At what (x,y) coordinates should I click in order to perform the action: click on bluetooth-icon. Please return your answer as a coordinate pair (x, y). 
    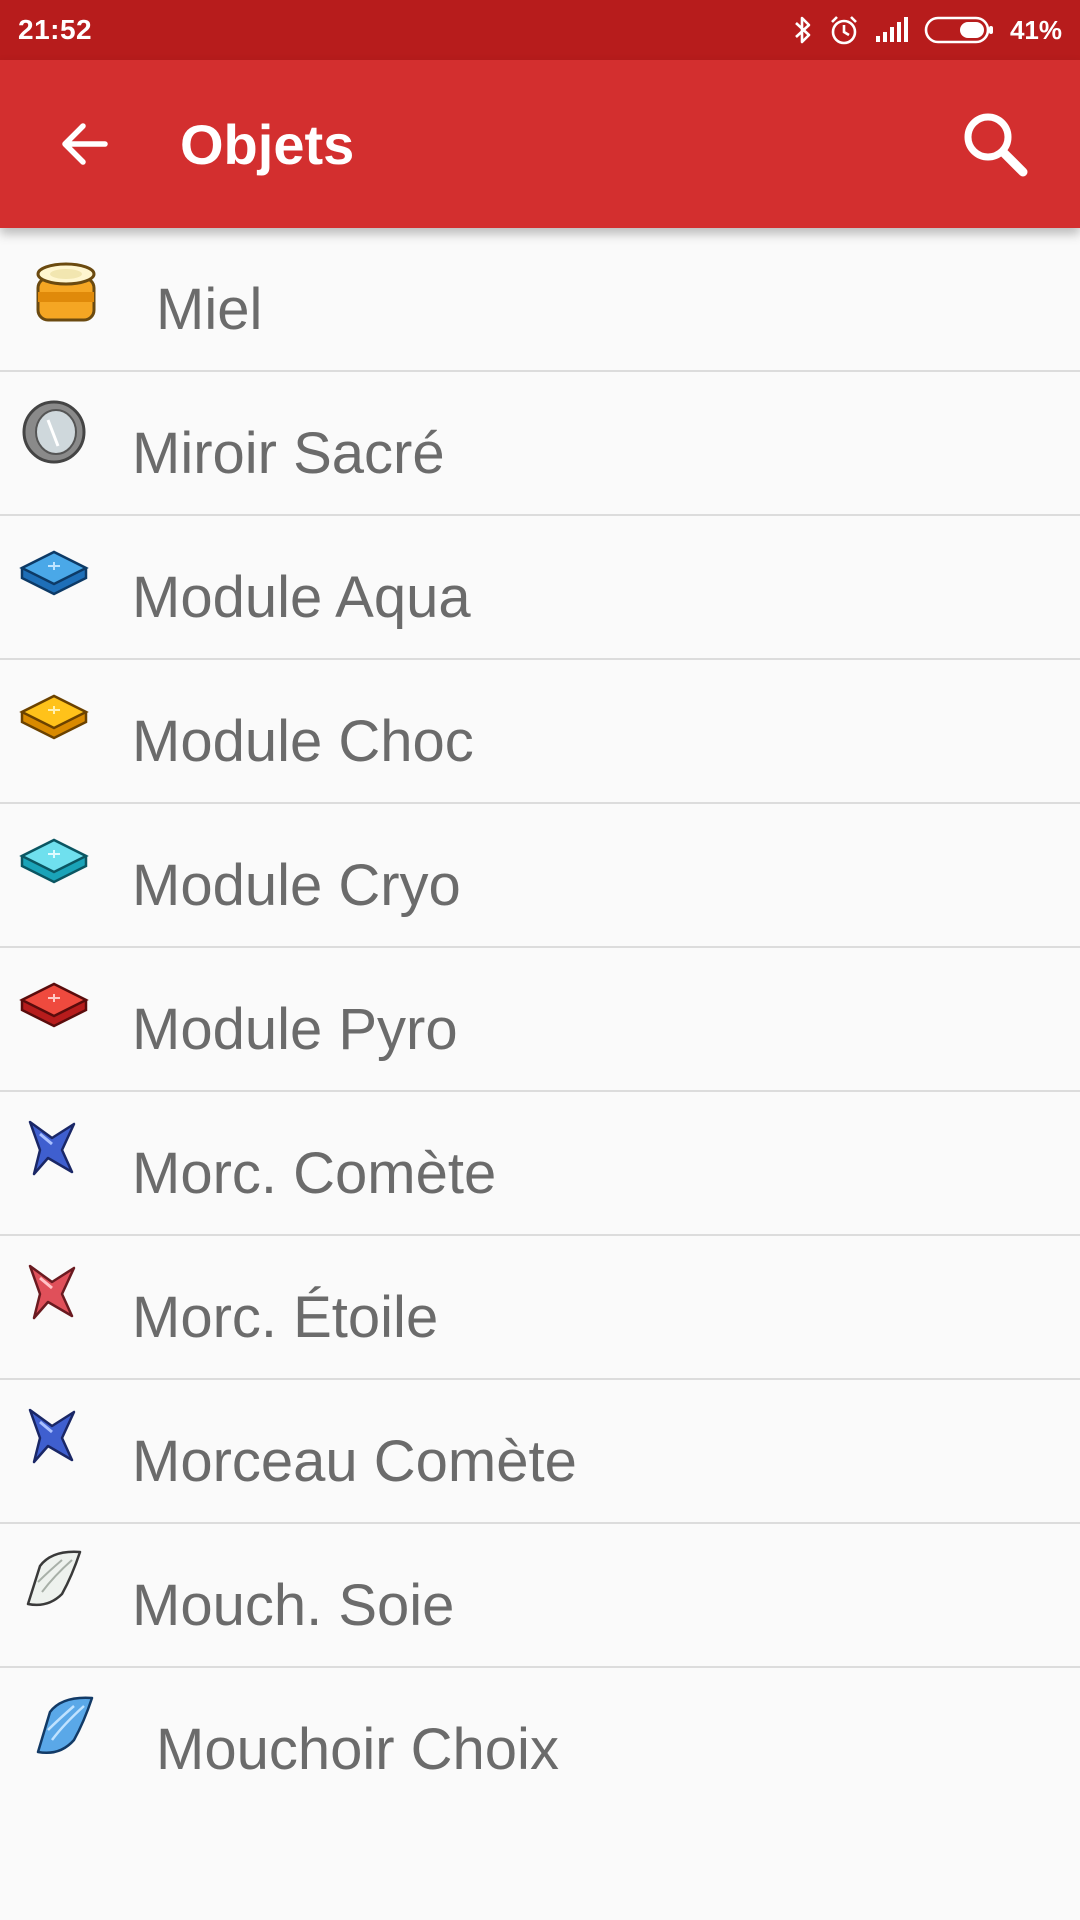
    Looking at the image, I should click on (803, 30).